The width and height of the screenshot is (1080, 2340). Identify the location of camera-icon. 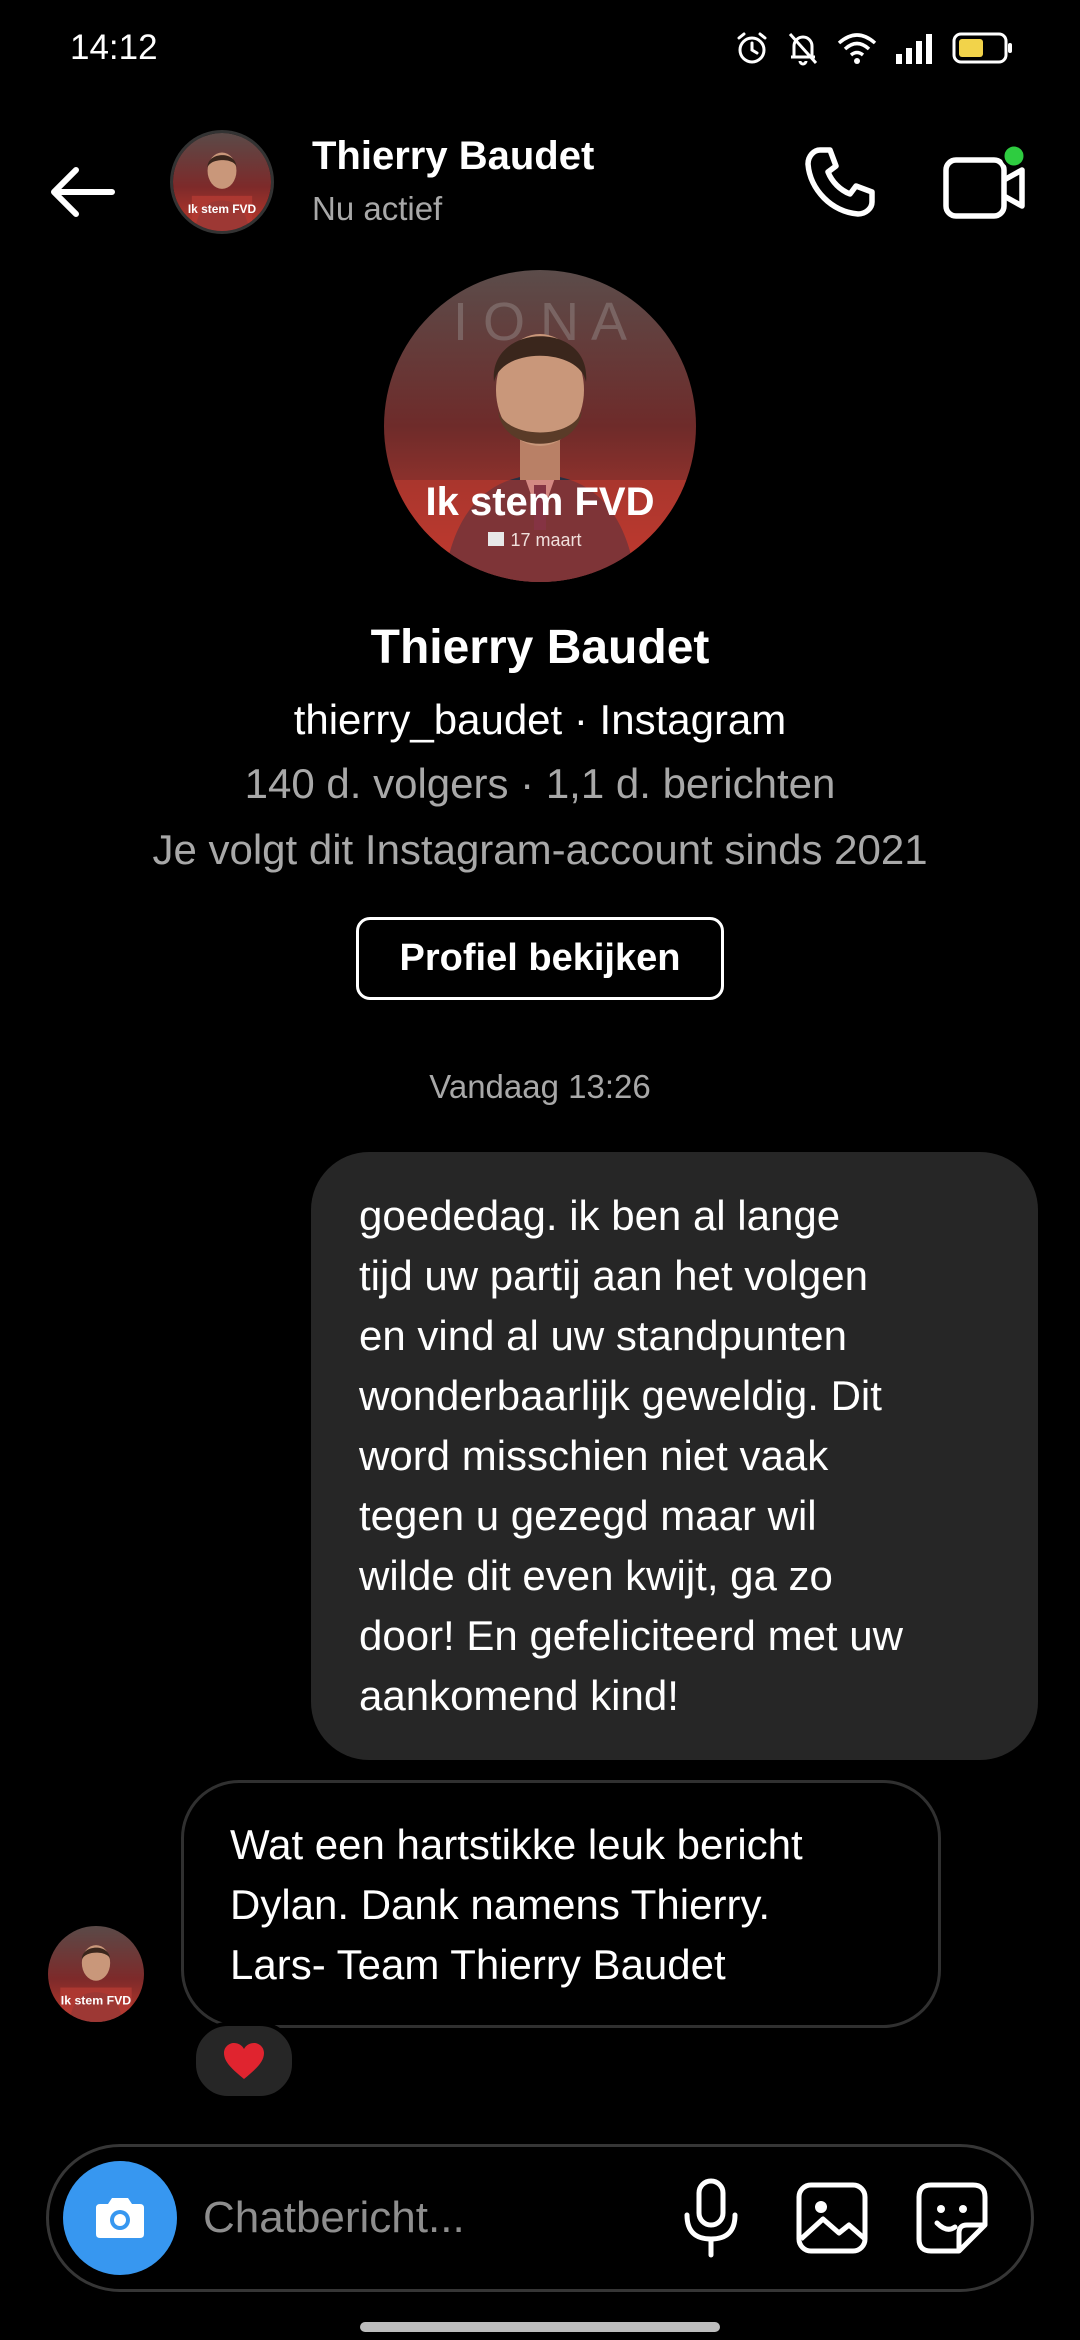
(120, 2218).